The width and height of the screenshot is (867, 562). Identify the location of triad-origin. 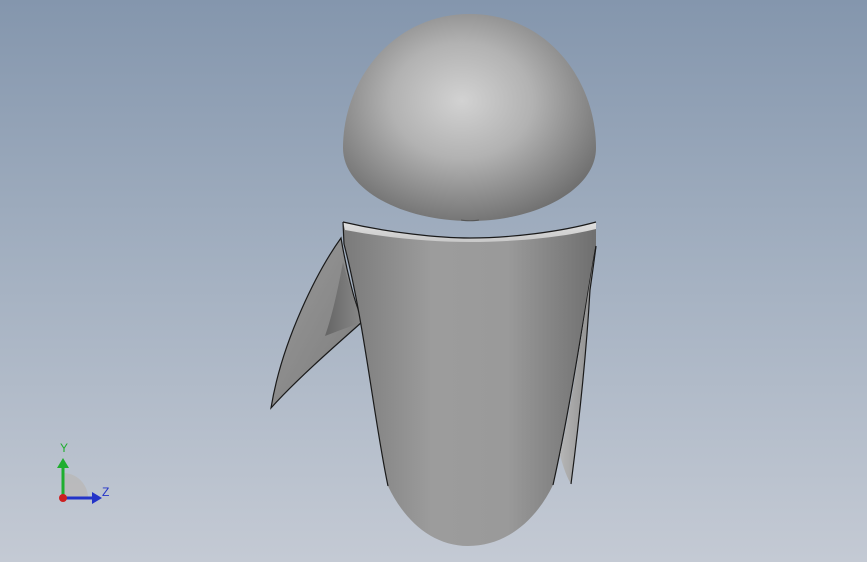
(63, 498).